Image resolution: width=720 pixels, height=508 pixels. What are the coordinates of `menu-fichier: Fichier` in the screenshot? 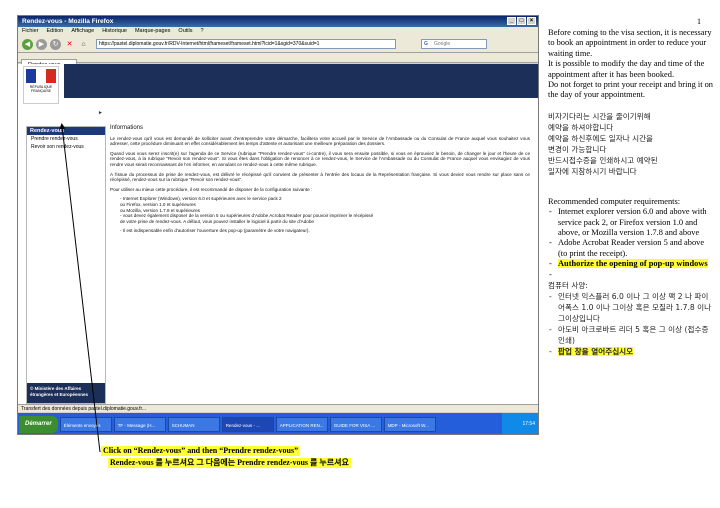 It's located at (30, 31).